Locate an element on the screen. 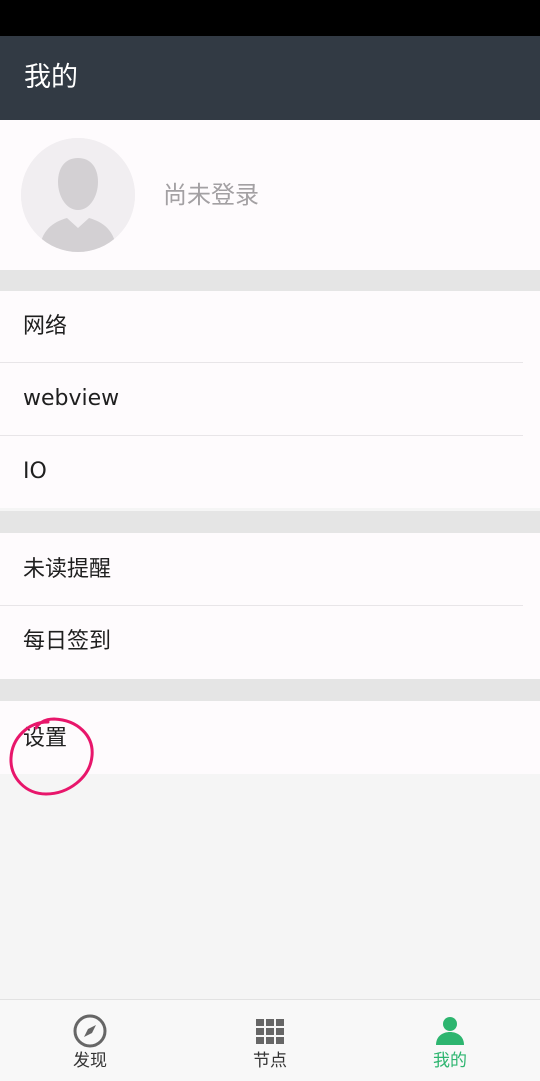 The height and width of the screenshot is (1081, 540). menu-item-label: 每日签到 is located at coordinates (67, 641).